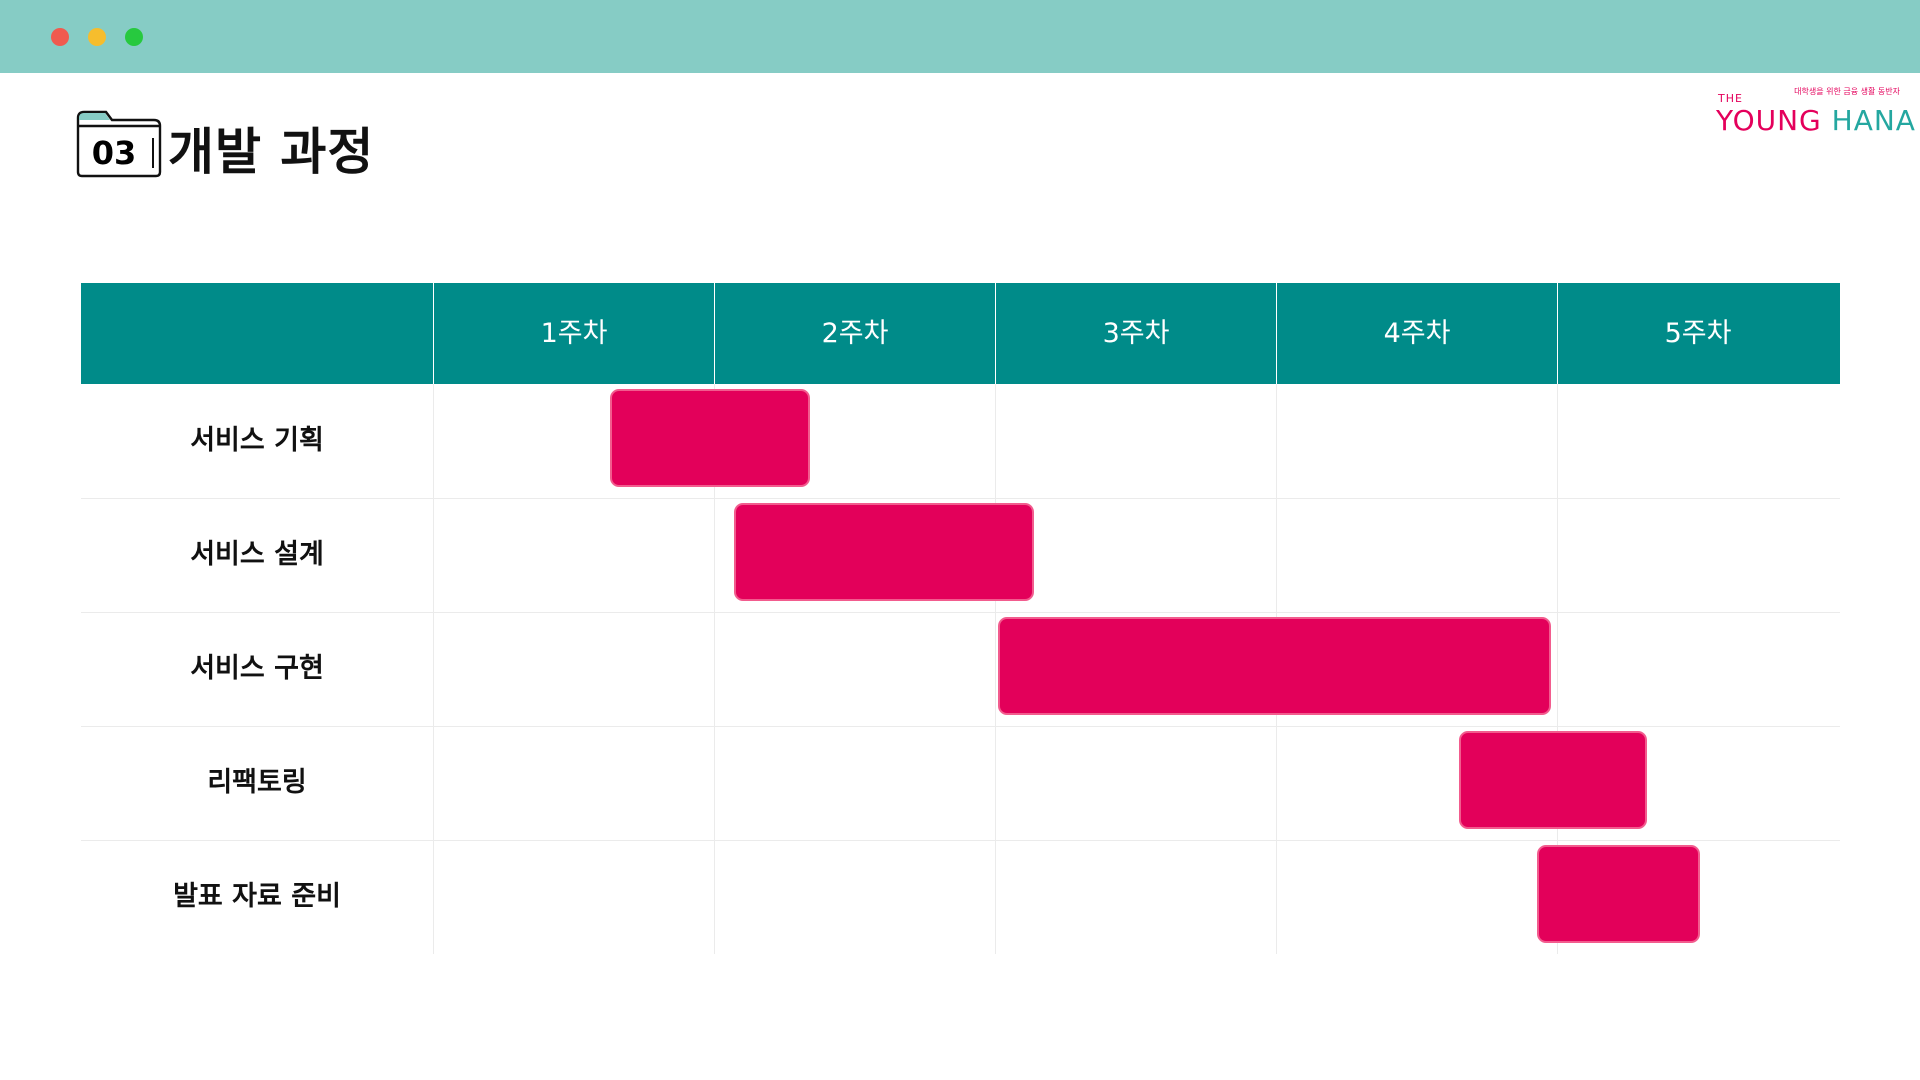  What do you see at coordinates (114, 153) in the screenshot?
I see `section-number: 03` at bounding box center [114, 153].